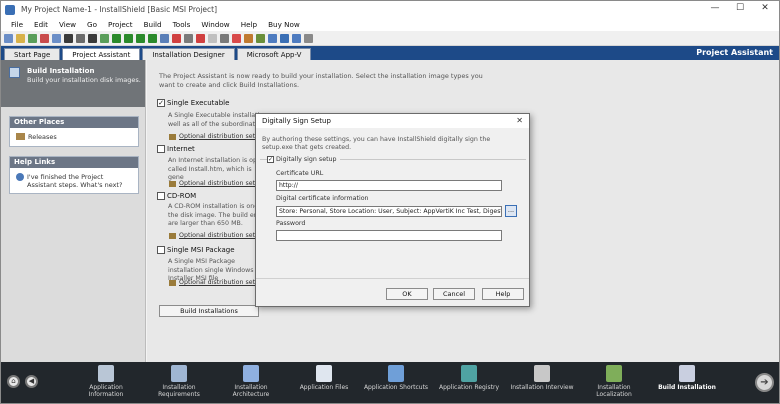  I want to click on certificate-url-label: Certificate URL, so click(300, 173).